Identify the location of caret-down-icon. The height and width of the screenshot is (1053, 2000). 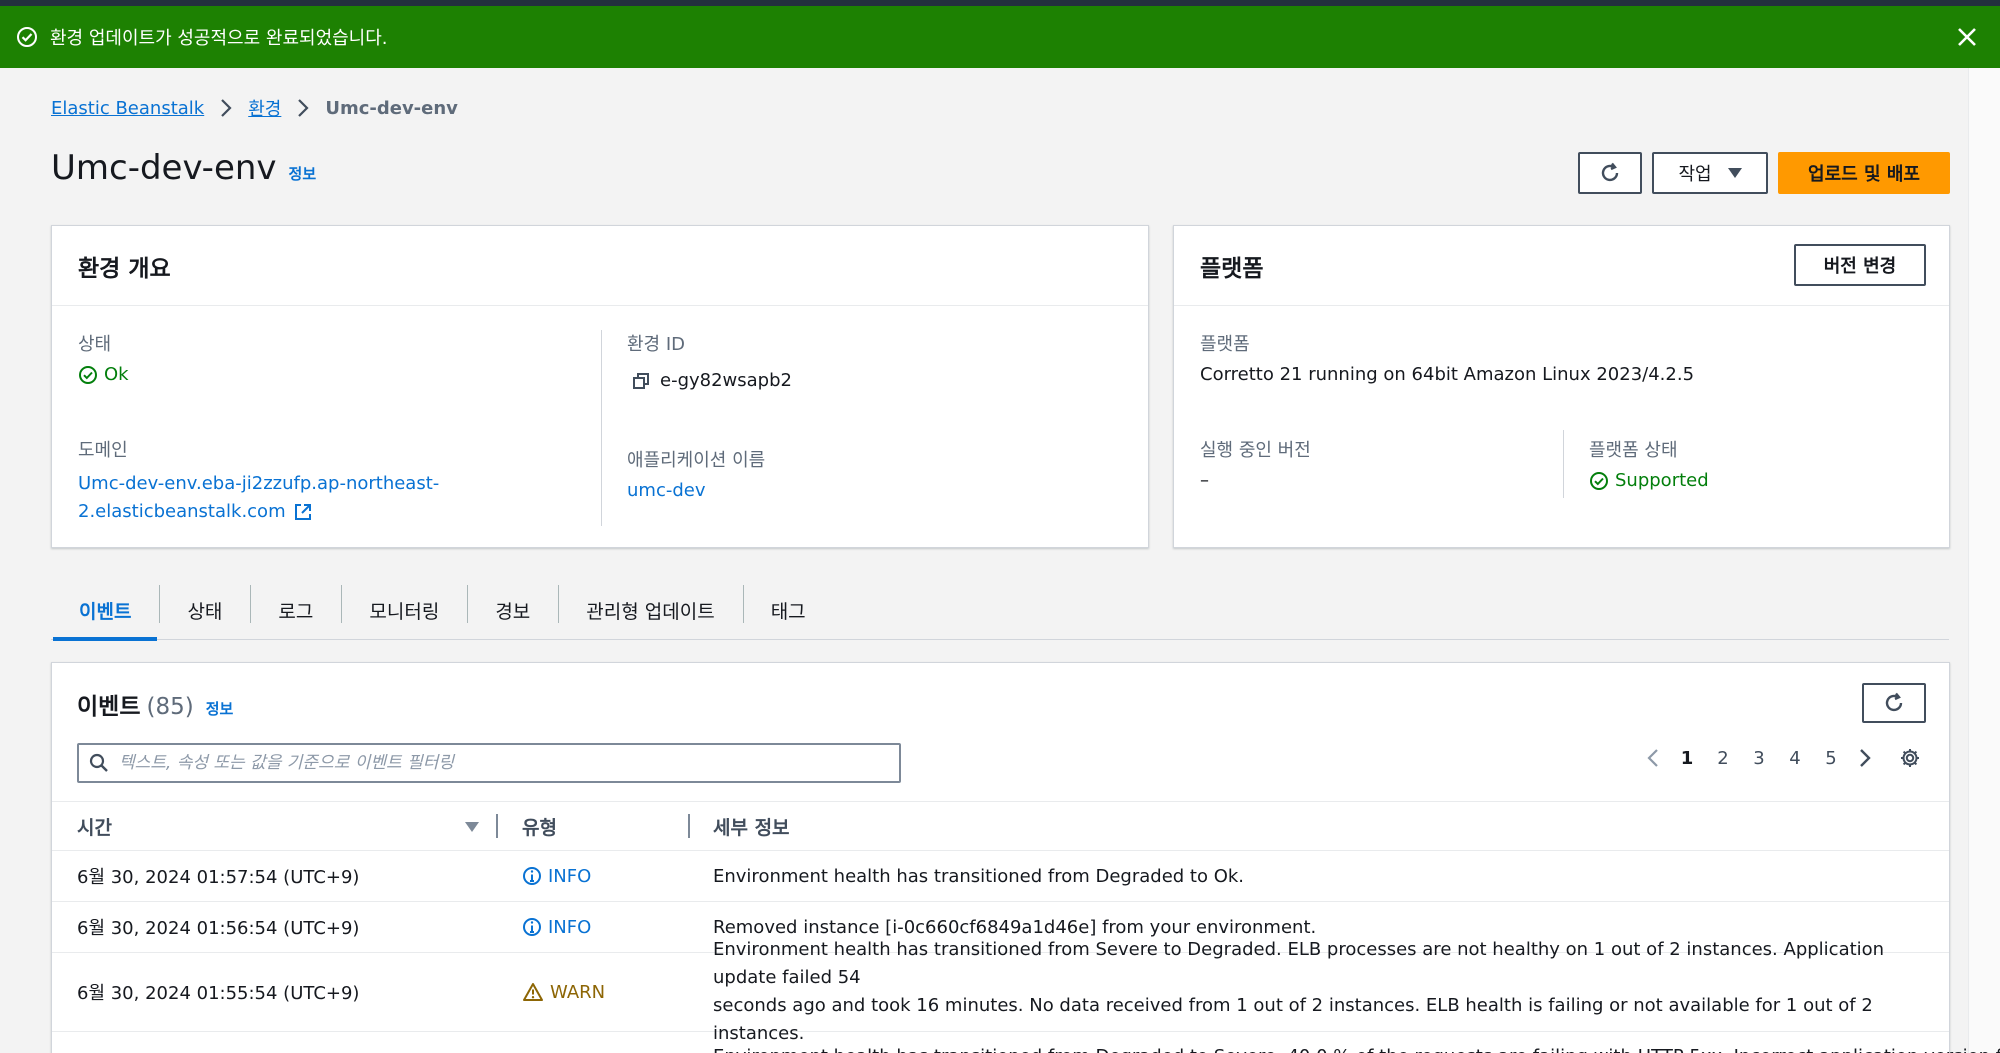
(1734, 173).